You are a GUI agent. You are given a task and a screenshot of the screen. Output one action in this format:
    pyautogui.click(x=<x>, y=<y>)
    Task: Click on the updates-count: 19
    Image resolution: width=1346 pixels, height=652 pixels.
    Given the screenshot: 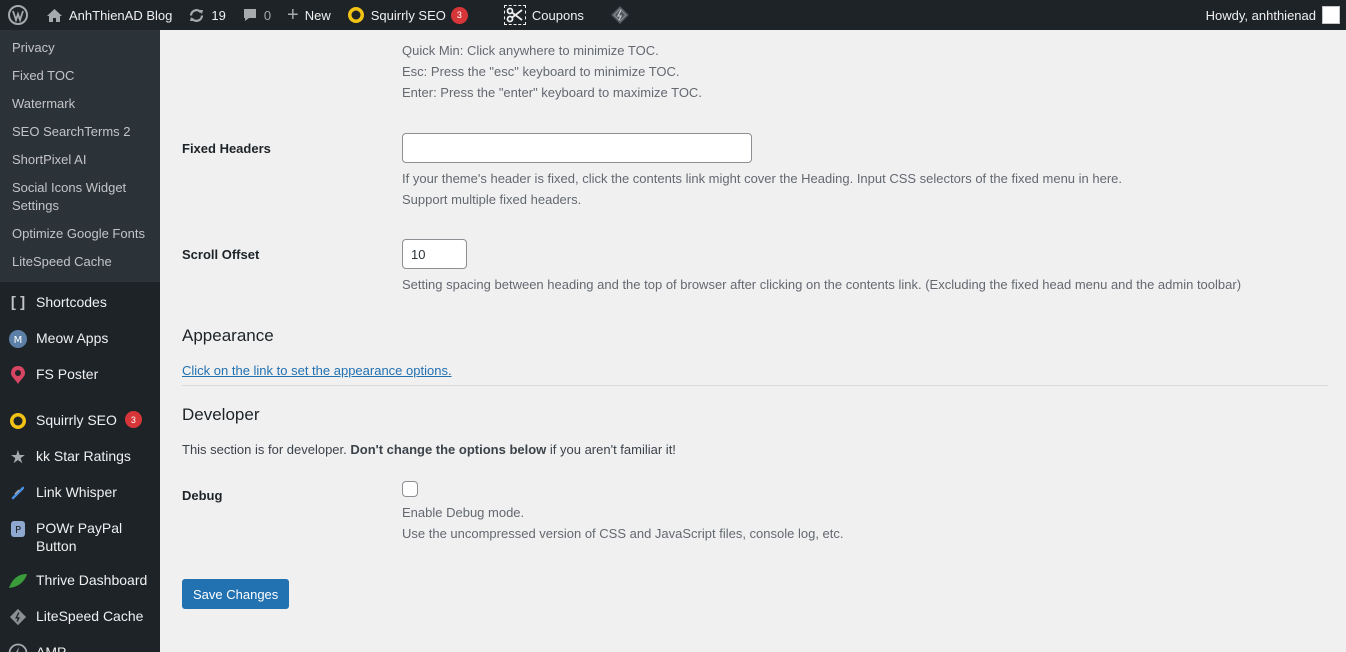 What is the action you would take?
    pyautogui.click(x=218, y=15)
    